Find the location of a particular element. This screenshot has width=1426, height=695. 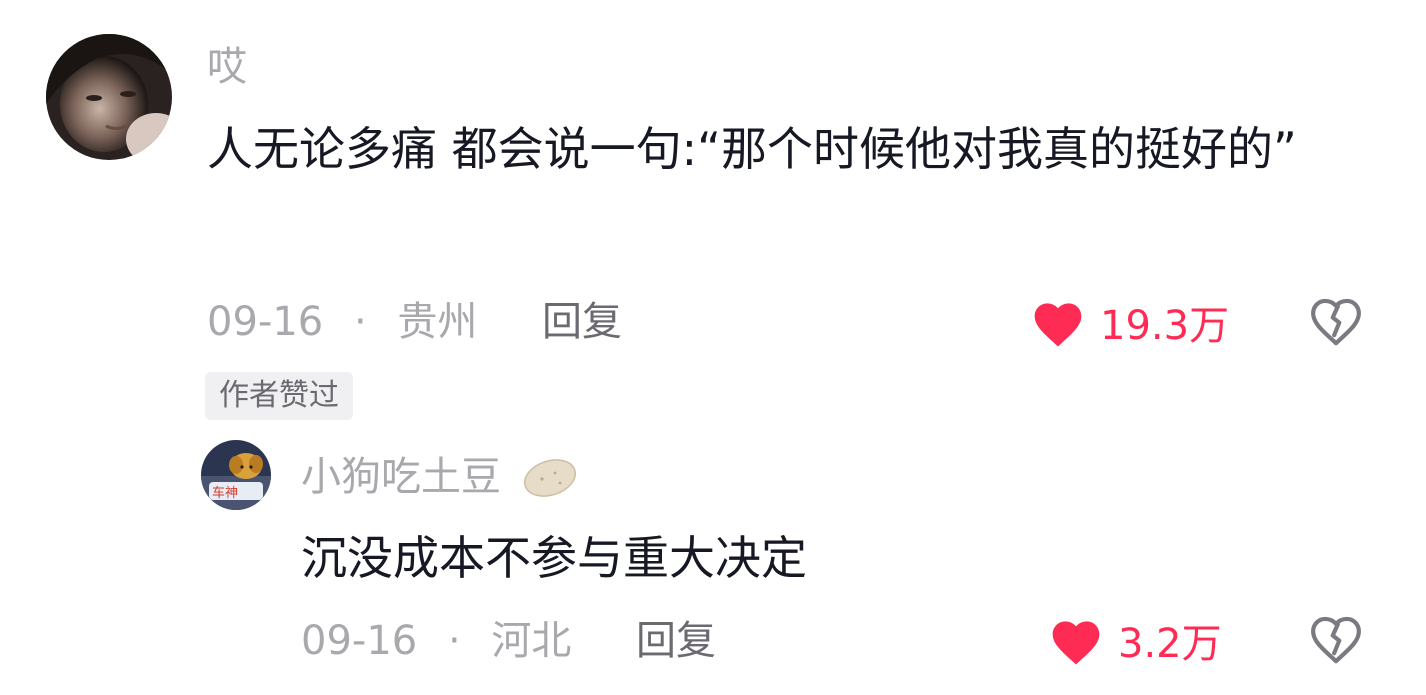

like-button-2: 3.2万 is located at coordinates (1135, 640).